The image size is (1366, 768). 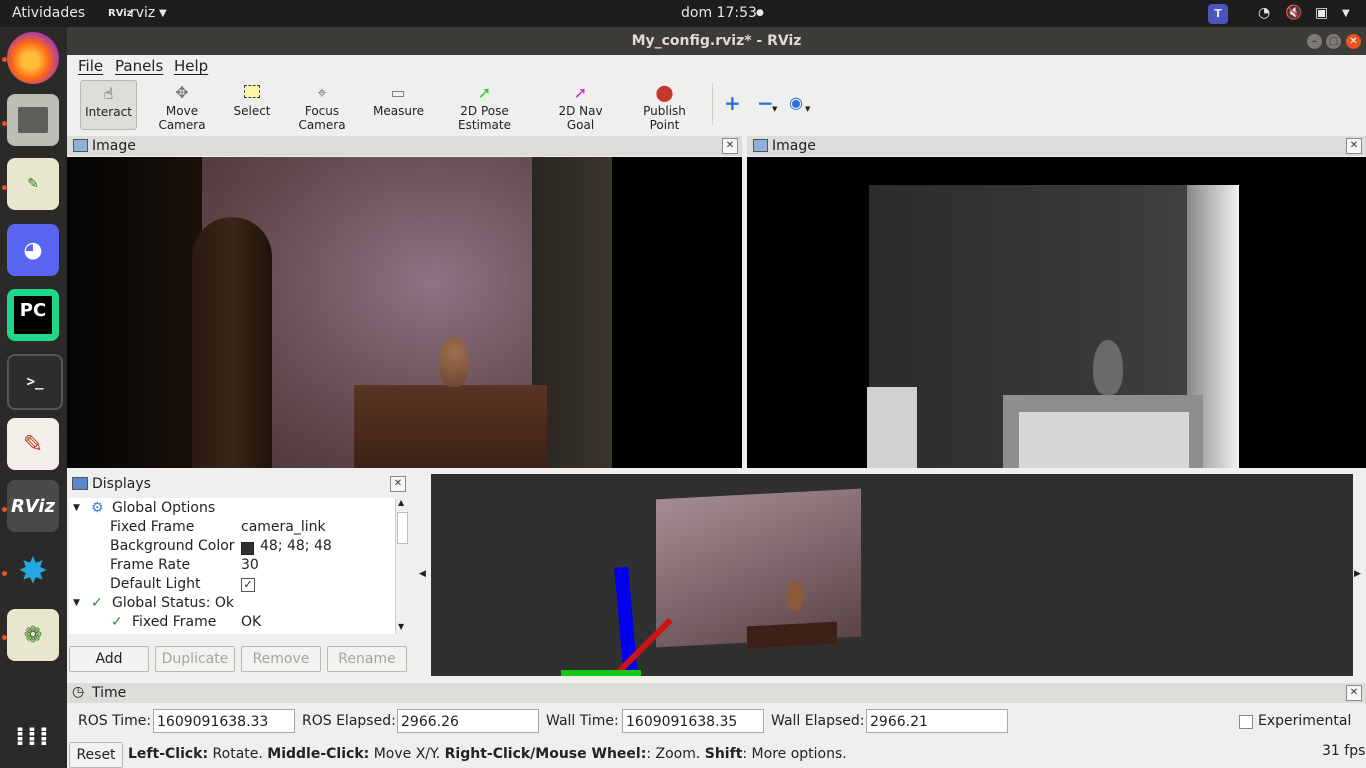 What do you see at coordinates (233, 565) in the screenshot?
I see `tree-row-frame-rate: Frame Rate 30` at bounding box center [233, 565].